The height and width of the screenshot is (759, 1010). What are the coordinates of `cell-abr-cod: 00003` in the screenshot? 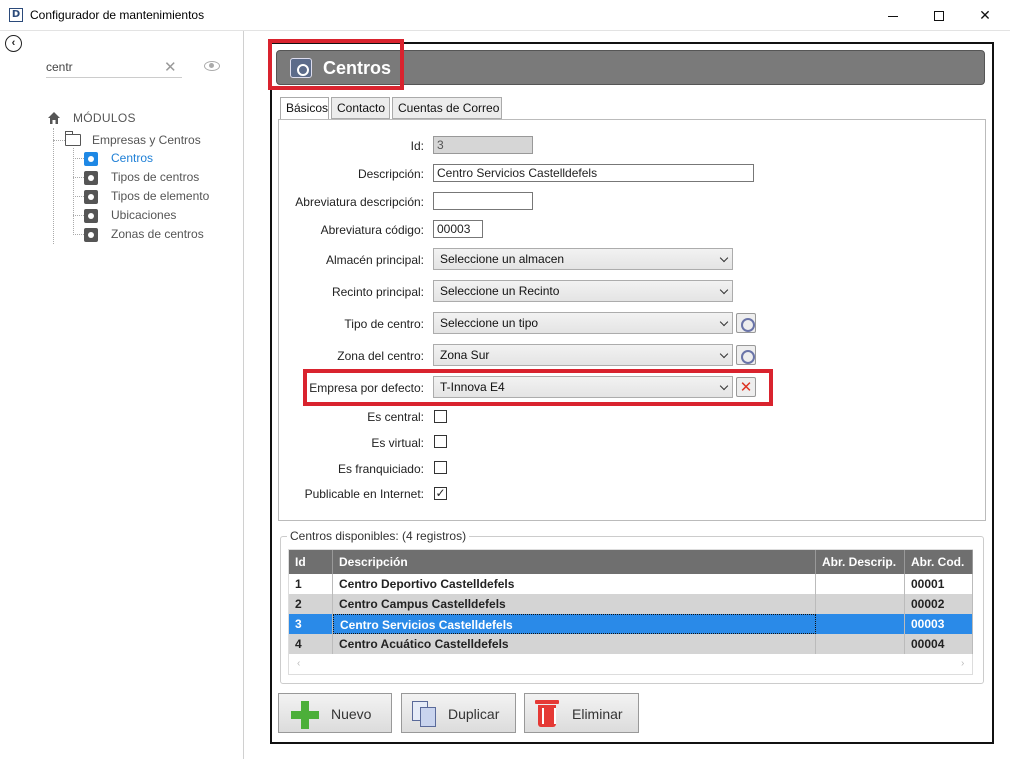 It's located at (939, 624).